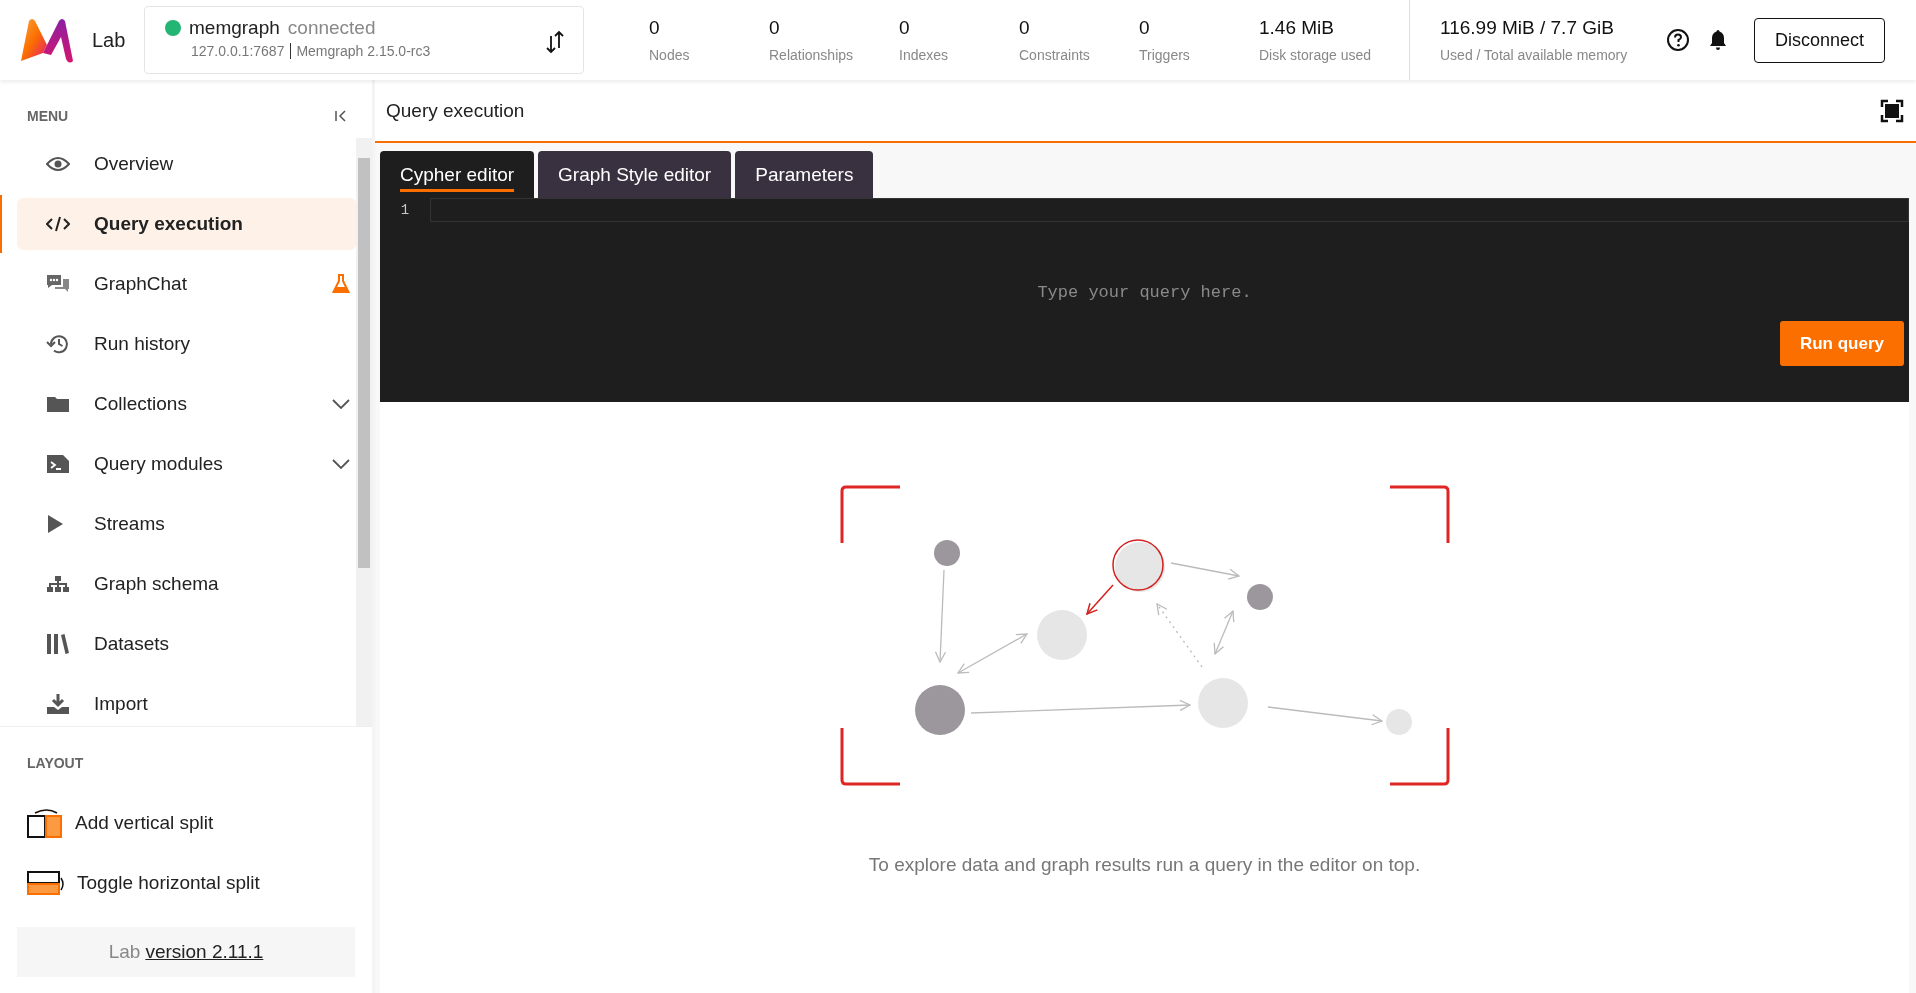  What do you see at coordinates (58, 344) in the screenshot?
I see `history-icon` at bounding box center [58, 344].